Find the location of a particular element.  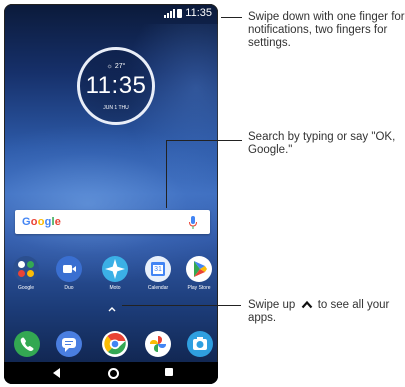

callout-search: Search by typing or say "OK, Google." is located at coordinates (326, 144).